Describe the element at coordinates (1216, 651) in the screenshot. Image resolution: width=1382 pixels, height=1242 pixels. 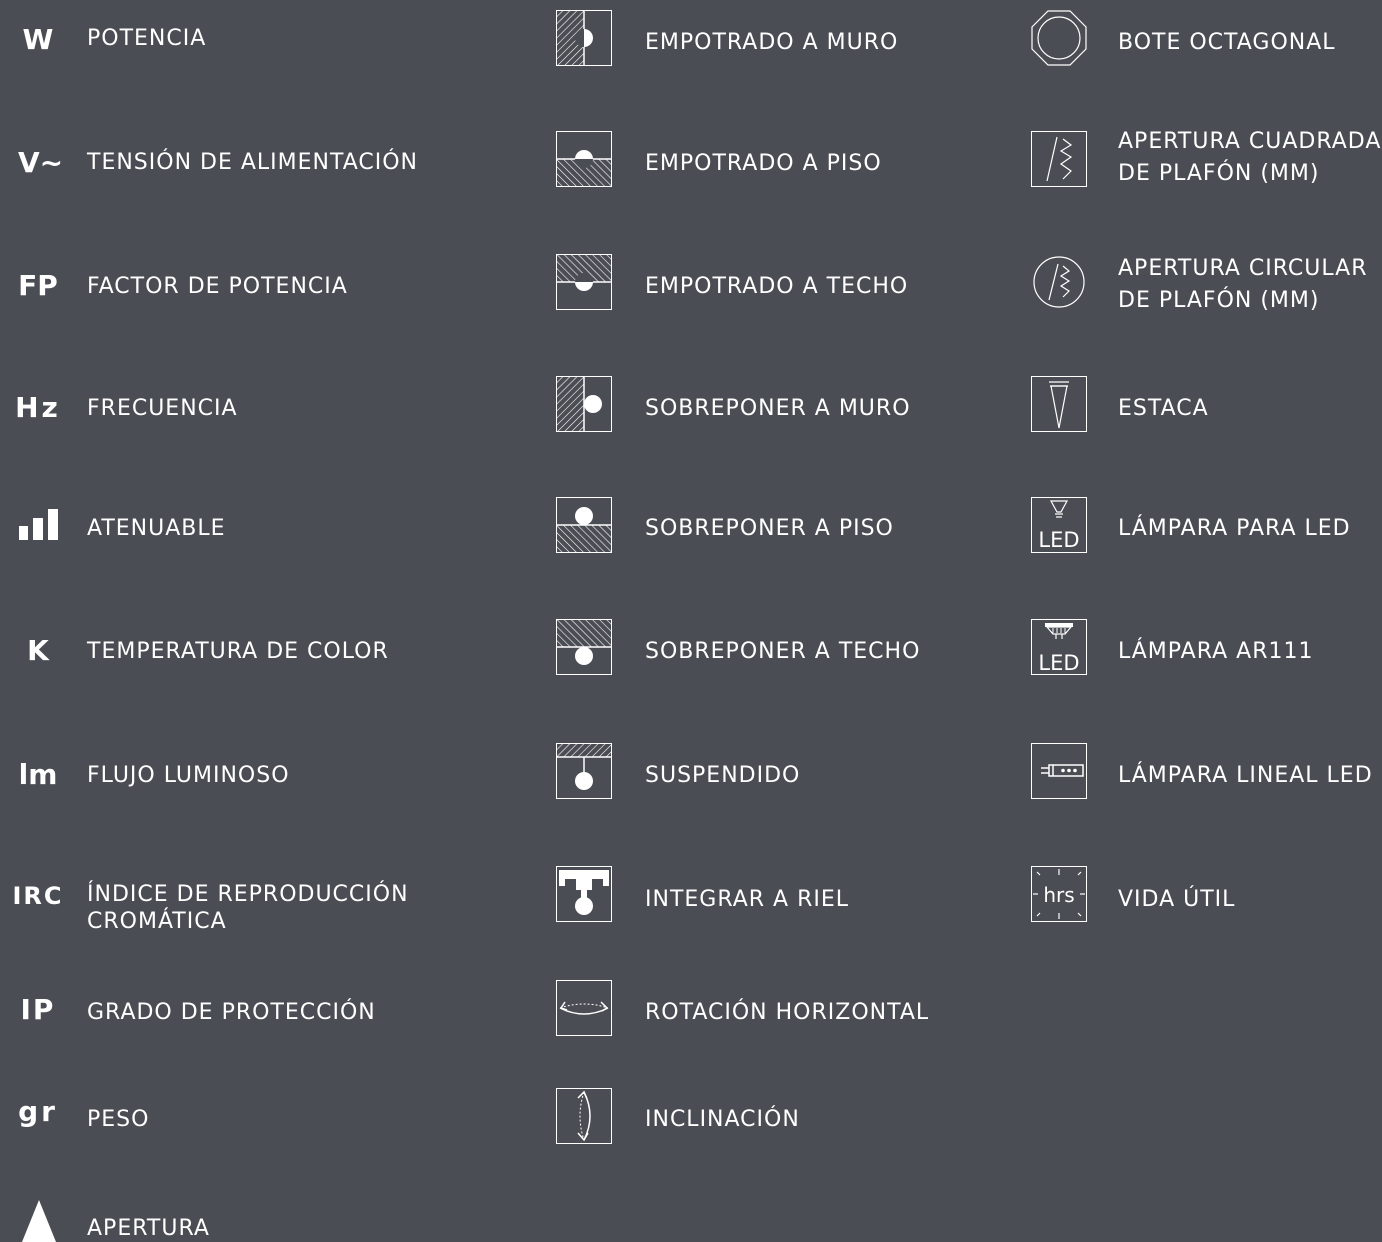
I see `lampara-ar111-label: LÁMPARA AR111` at that location.